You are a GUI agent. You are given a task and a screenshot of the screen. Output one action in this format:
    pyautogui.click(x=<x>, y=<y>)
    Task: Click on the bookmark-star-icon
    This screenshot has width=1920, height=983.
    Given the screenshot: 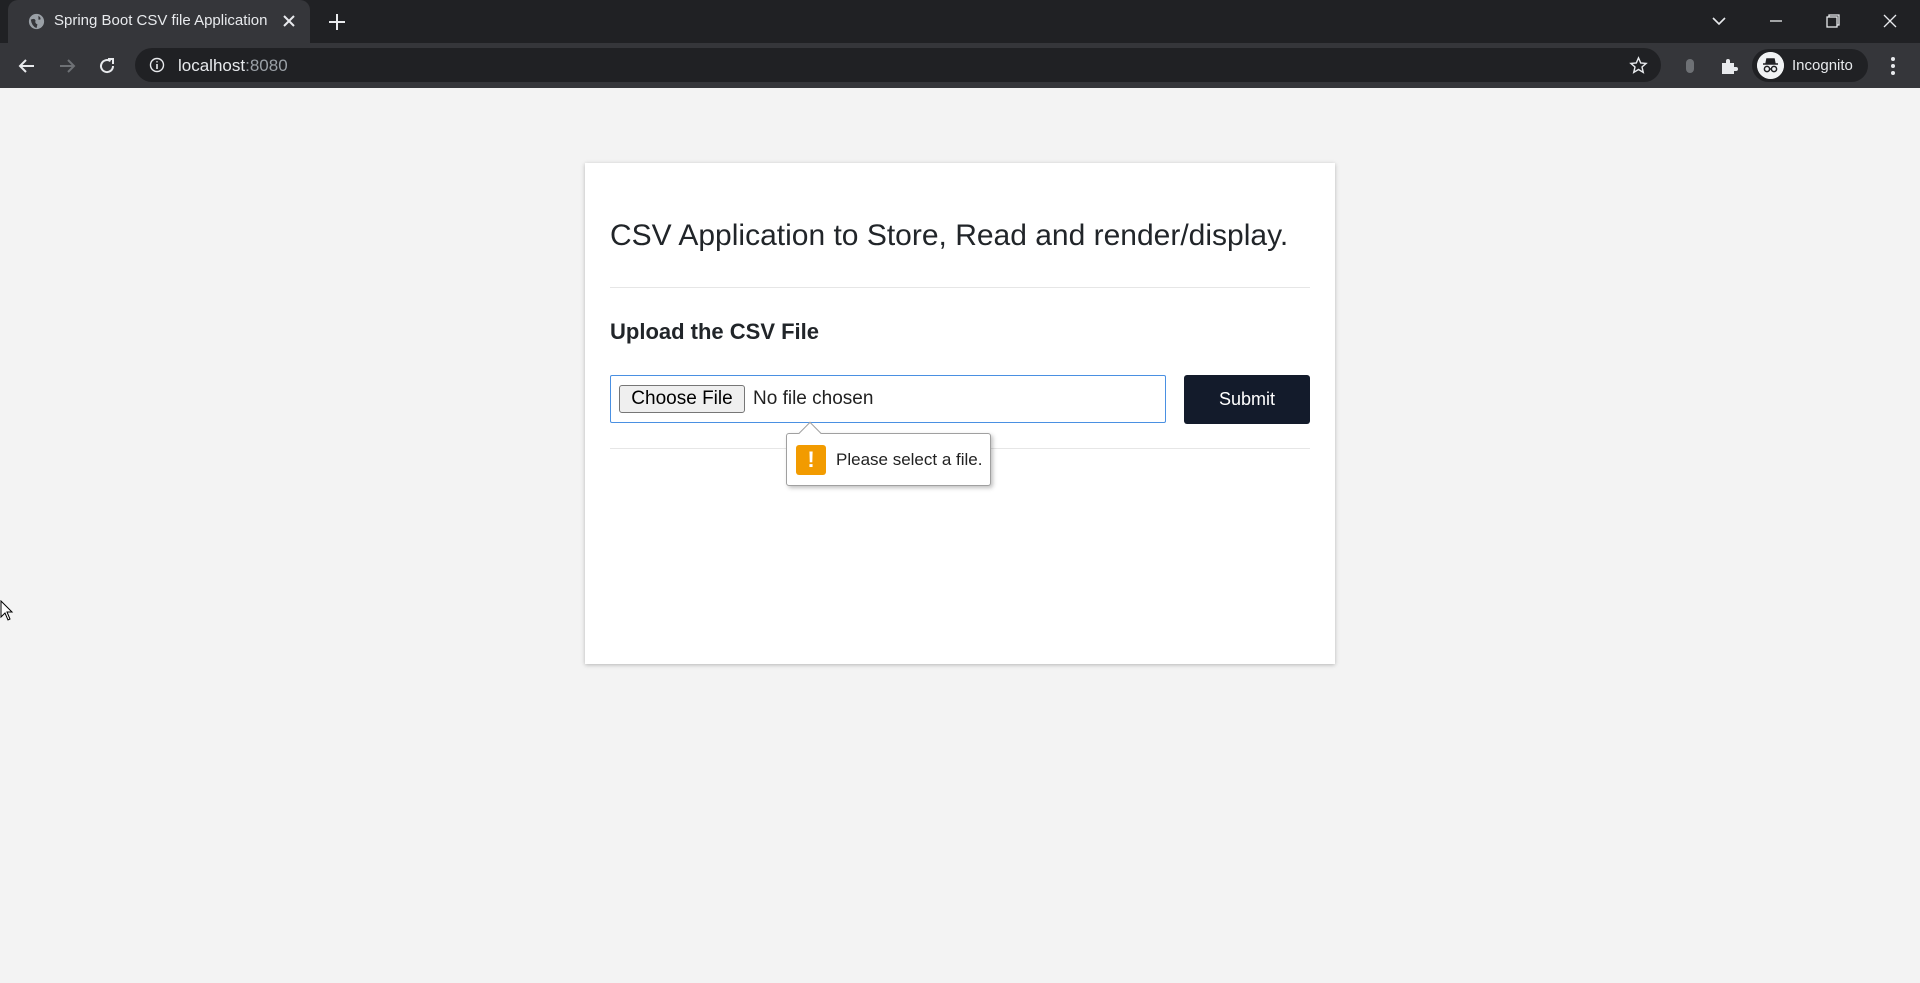 What is the action you would take?
    pyautogui.click(x=1638, y=65)
    